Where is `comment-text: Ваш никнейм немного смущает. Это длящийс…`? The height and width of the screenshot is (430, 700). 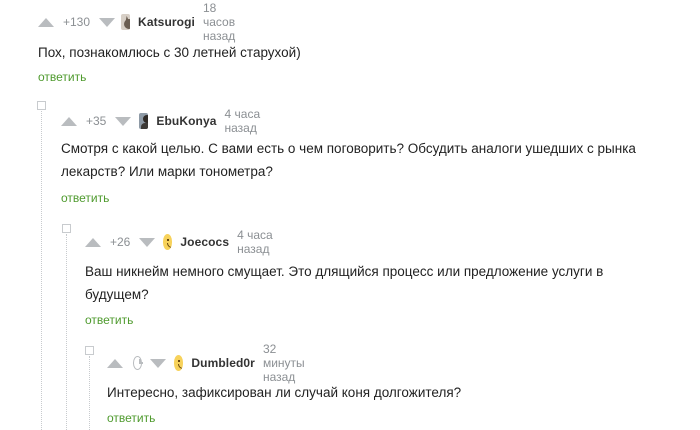
comment-text: Ваш никнейм немного смущает. Это длящийс… is located at coordinates (344, 283).